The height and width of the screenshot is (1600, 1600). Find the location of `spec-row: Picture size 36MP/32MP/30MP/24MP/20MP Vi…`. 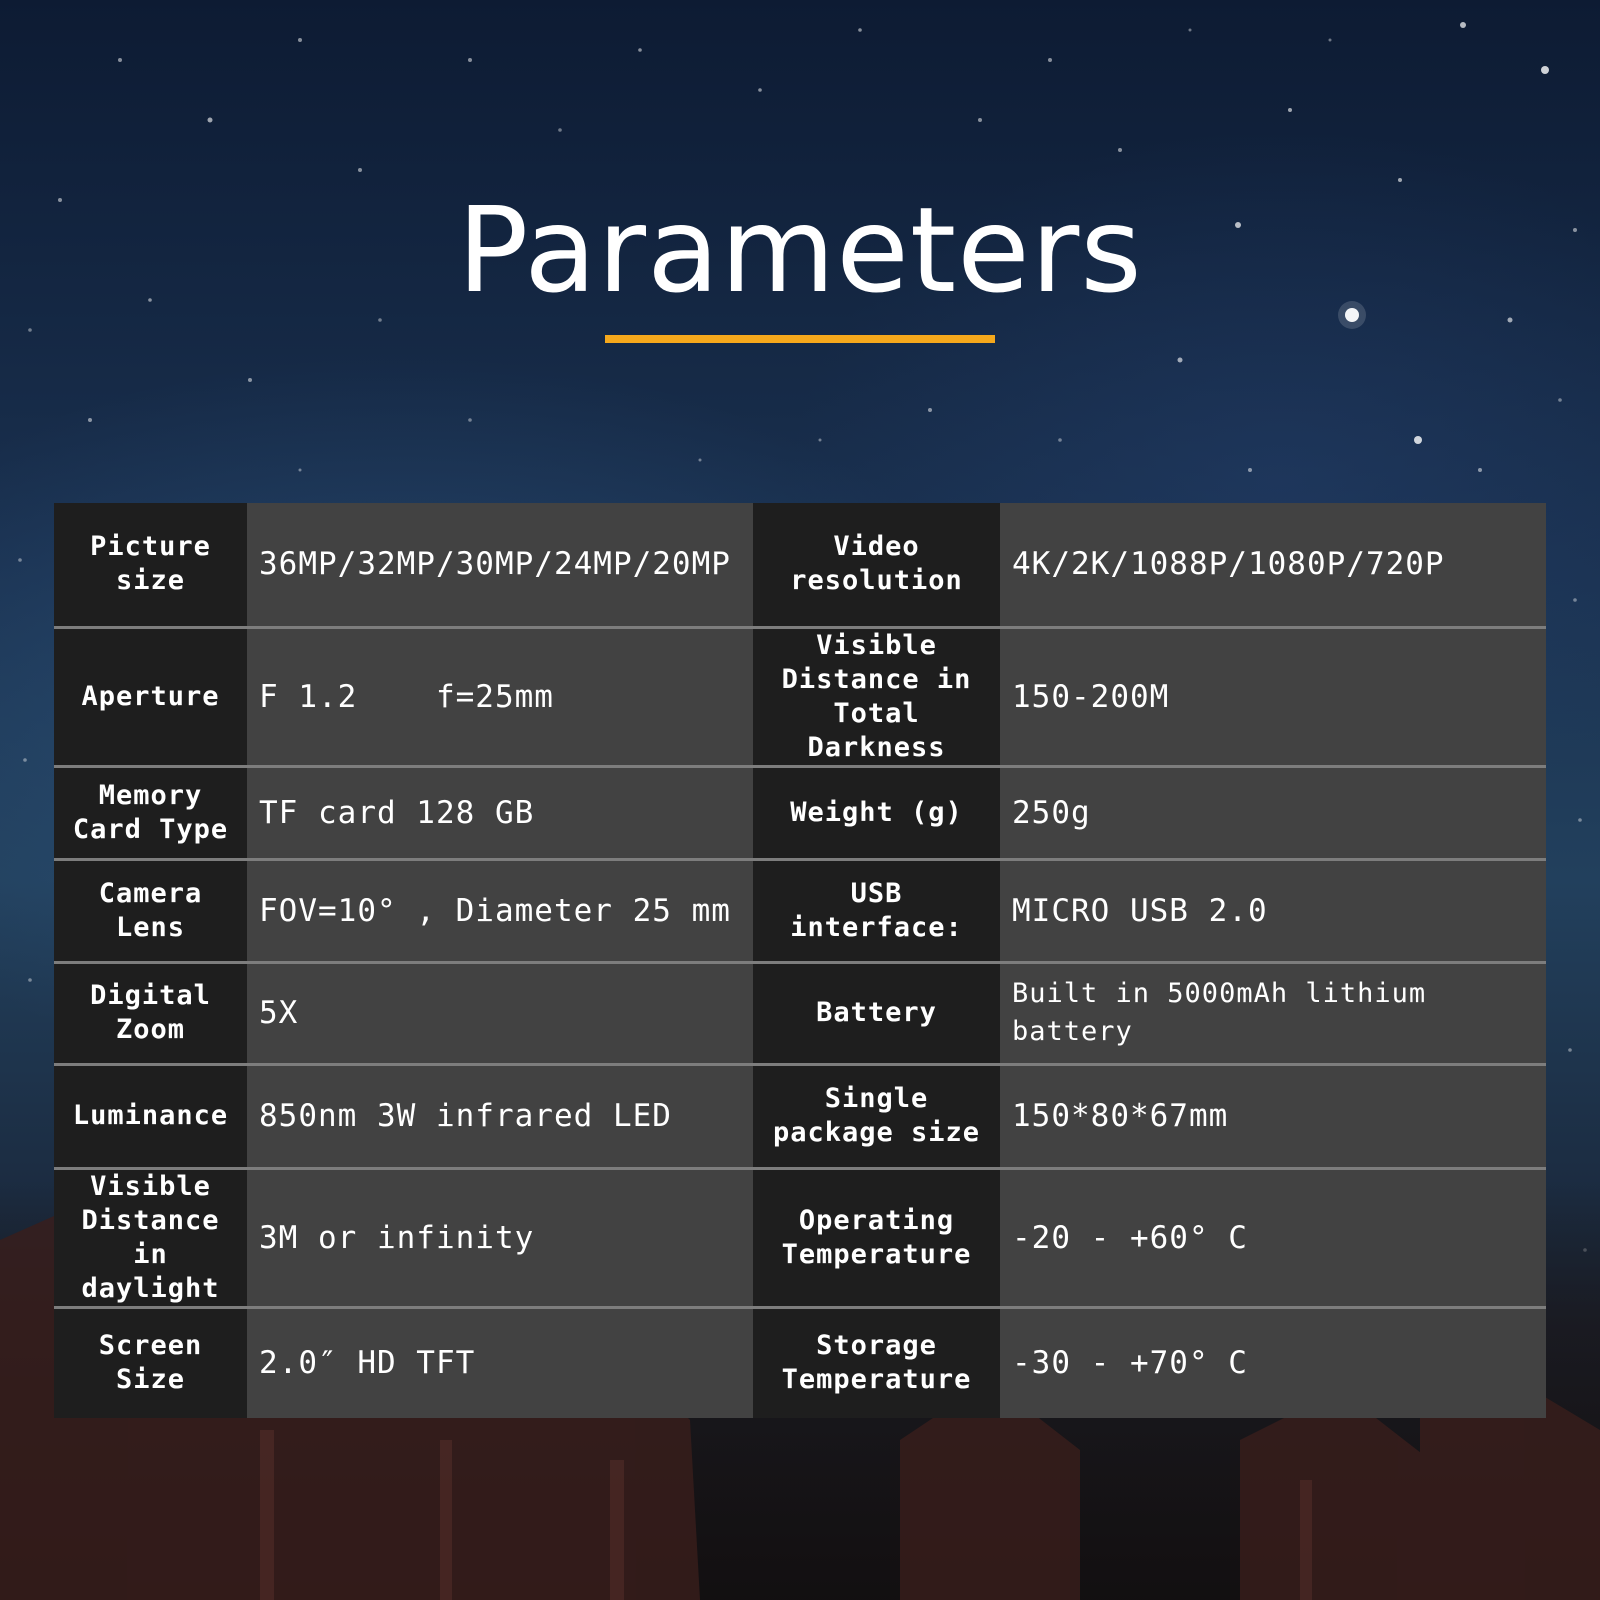

spec-row: Picture size 36MP/32MP/30MP/24MP/20MP Vi… is located at coordinates (800, 566).